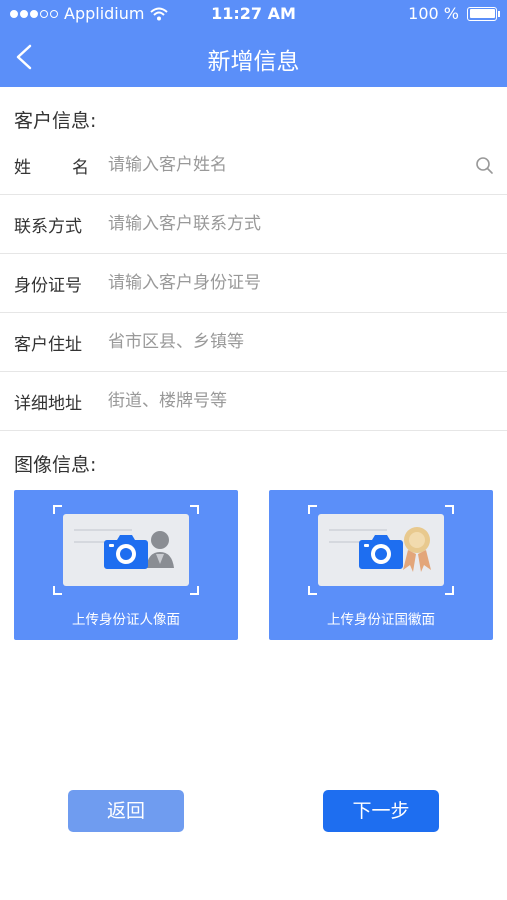  I want to click on header: Applidium 11:27 AM 100 % 新增信息, so click(253, 43).